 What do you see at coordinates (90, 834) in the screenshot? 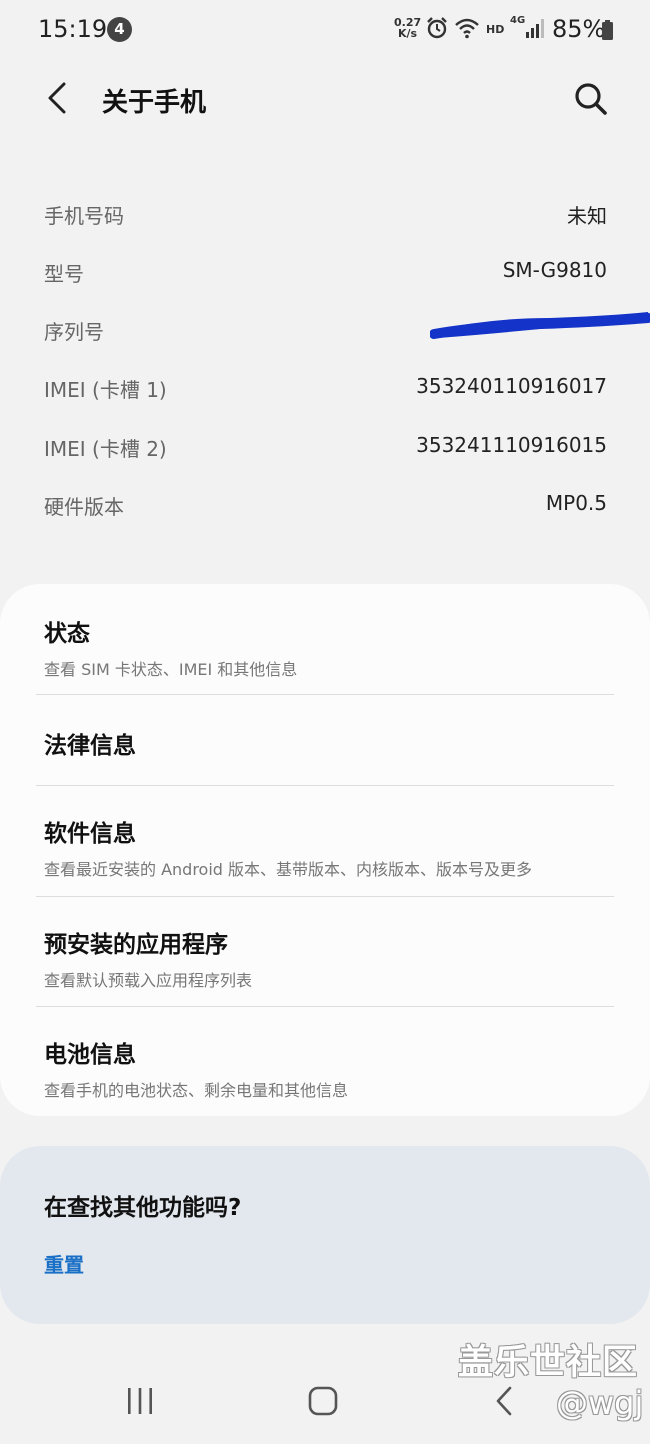
I see `menu-item-title: 软件信息` at bounding box center [90, 834].